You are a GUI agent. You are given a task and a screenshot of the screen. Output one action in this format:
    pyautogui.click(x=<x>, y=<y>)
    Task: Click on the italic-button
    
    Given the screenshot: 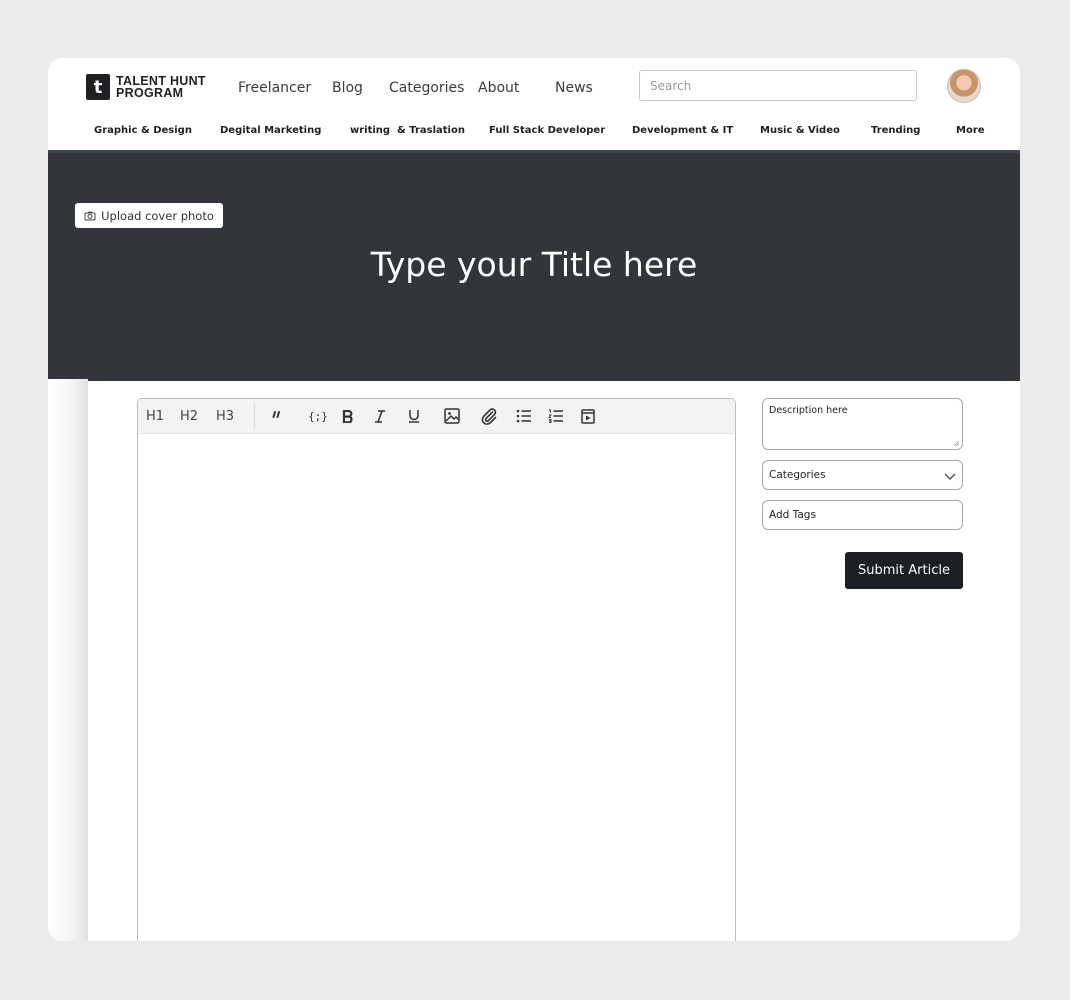 What is the action you would take?
    pyautogui.click(x=380, y=416)
    